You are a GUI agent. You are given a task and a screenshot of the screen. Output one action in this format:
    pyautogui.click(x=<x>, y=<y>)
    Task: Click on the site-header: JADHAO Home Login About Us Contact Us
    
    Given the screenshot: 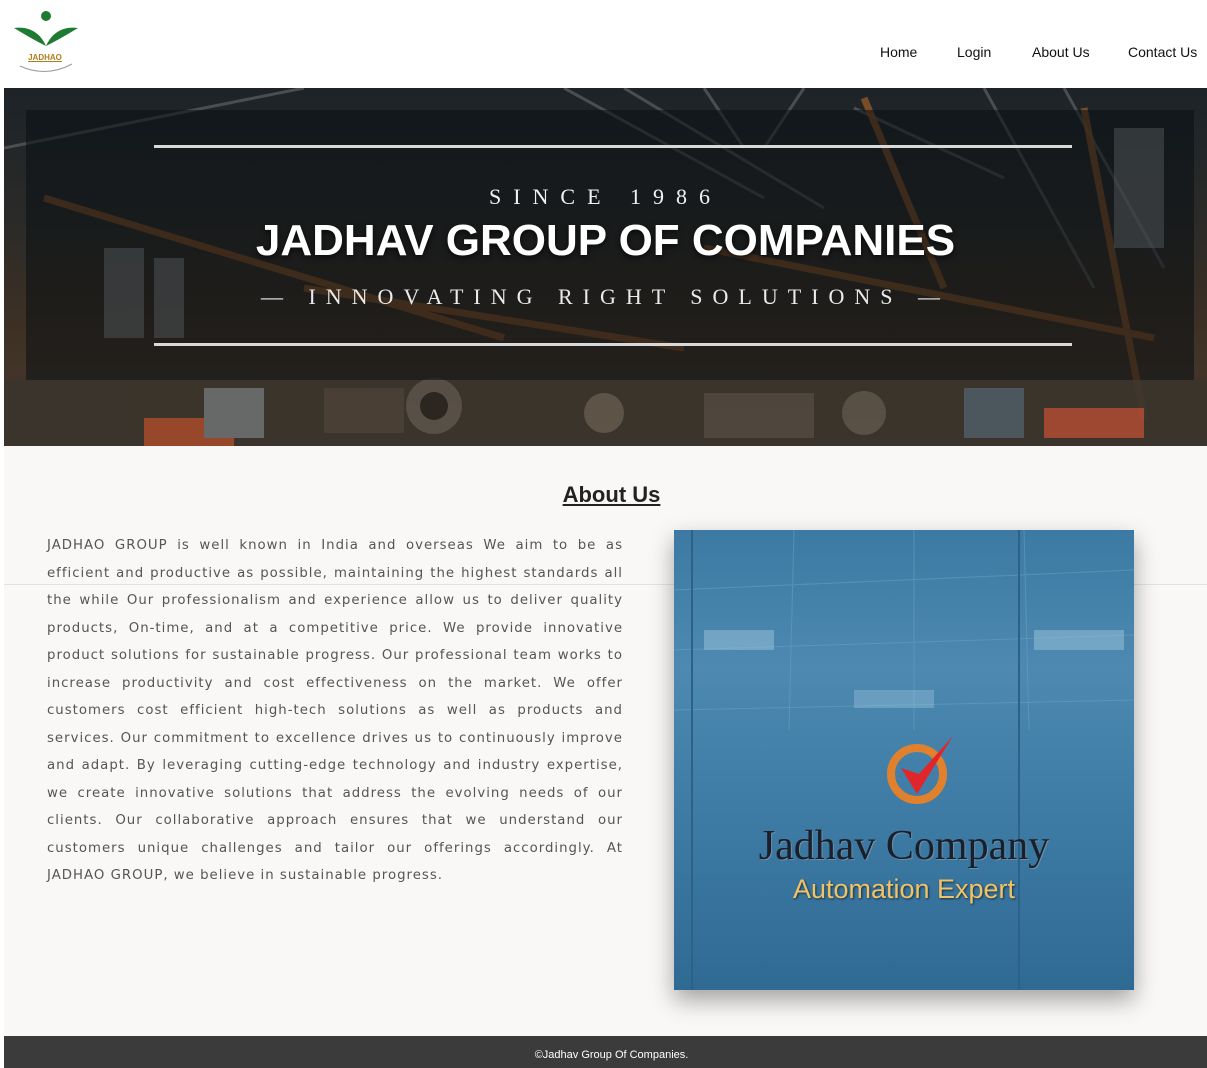 What is the action you would take?
    pyautogui.click(x=603, y=44)
    